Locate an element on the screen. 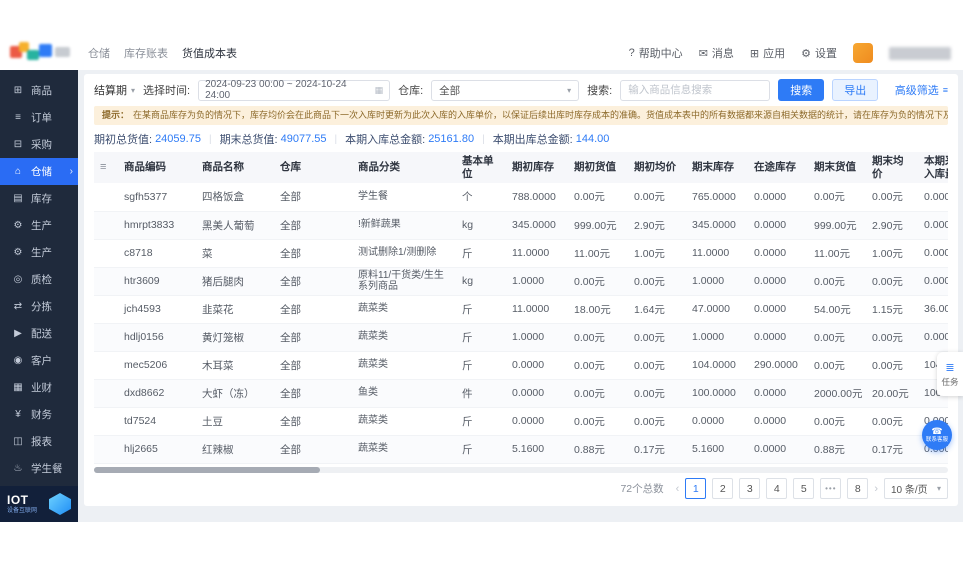  column-header: 期初均价 is located at coordinates (657, 167).